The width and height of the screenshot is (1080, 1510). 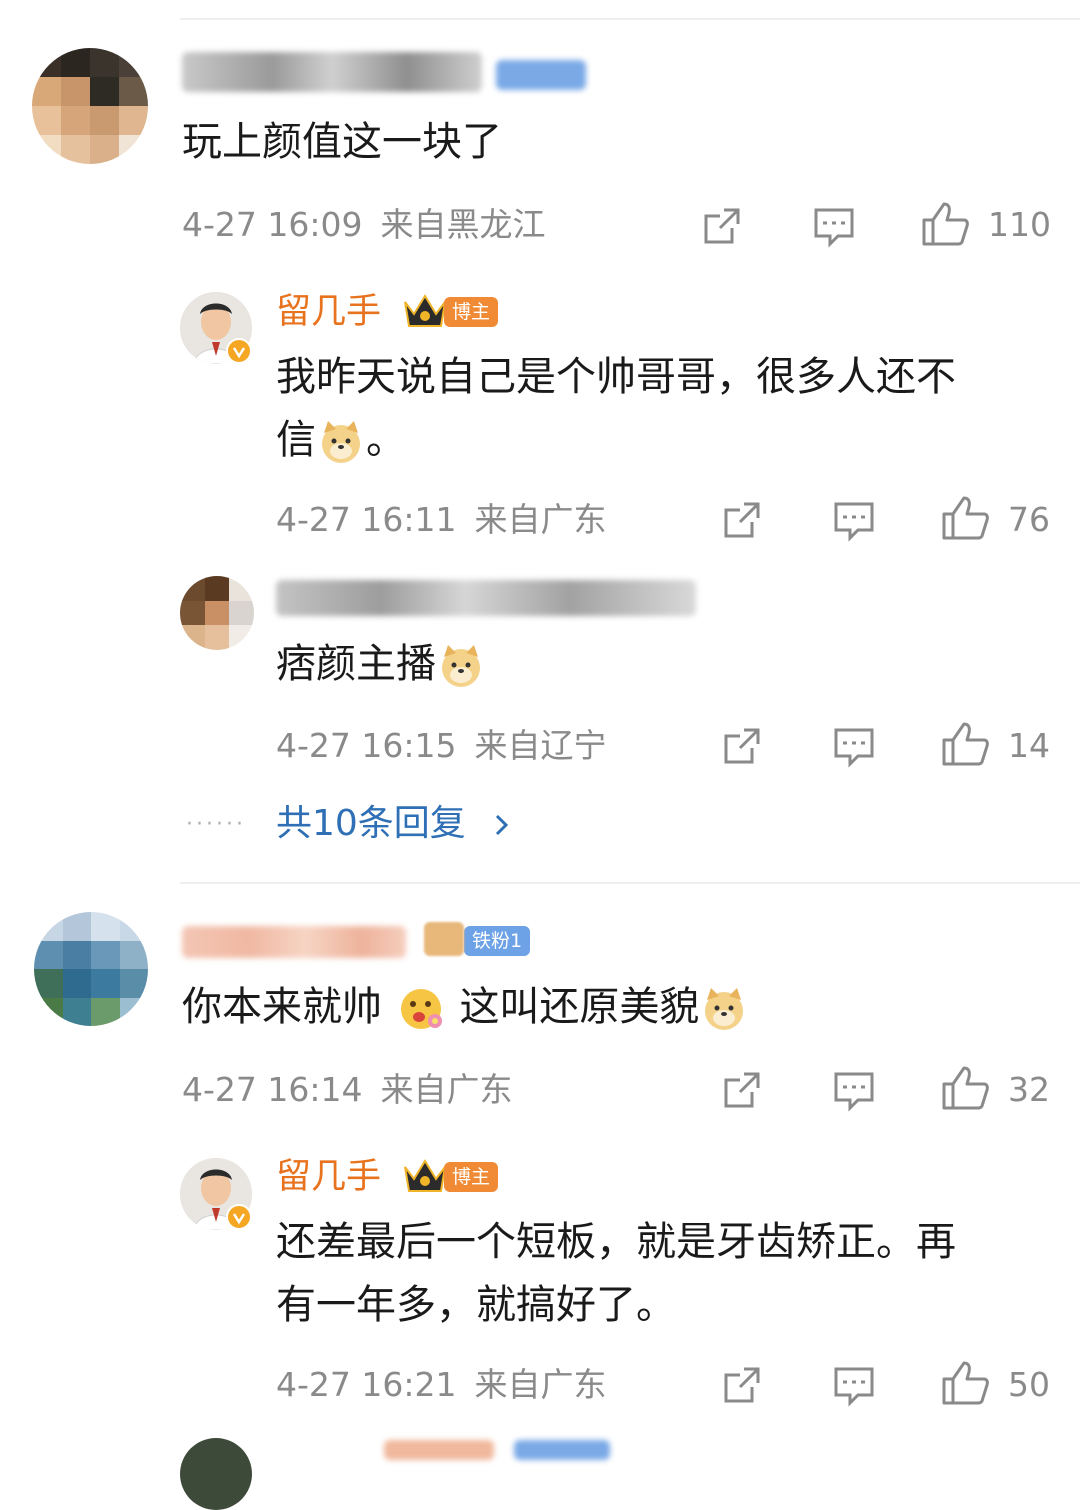 I want to click on like-count: 76, so click(x=1029, y=519).